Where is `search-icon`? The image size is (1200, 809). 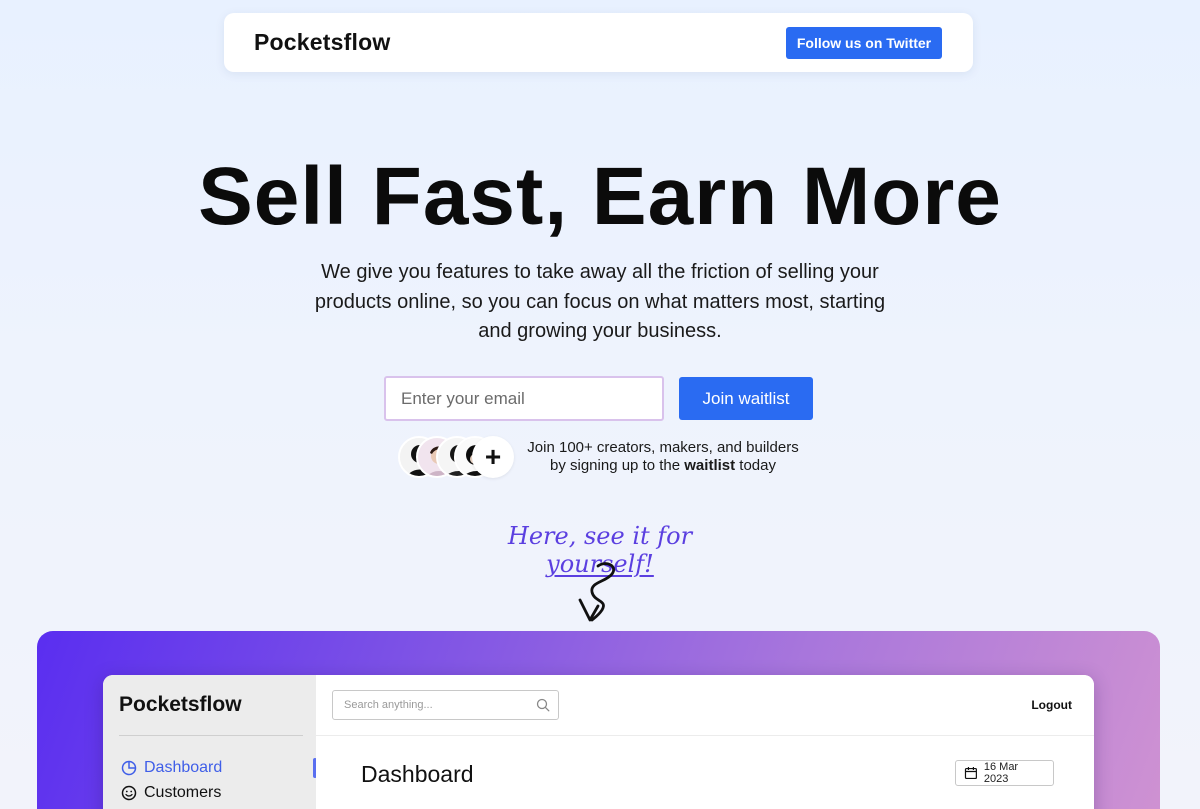
search-icon is located at coordinates (543, 705).